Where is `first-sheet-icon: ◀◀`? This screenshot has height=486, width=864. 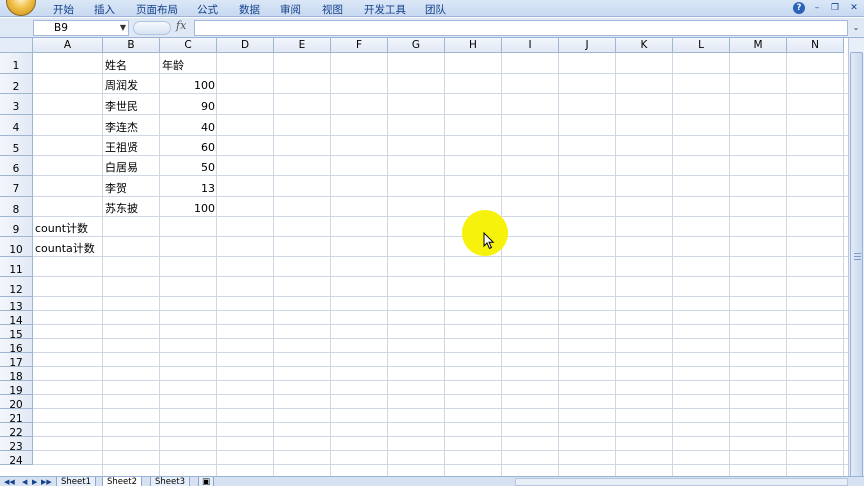
first-sheet-icon: ◀◀ is located at coordinates (9, 481).